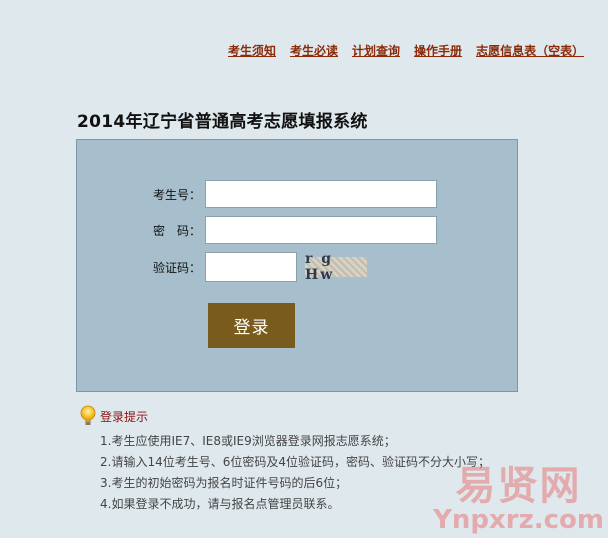 This screenshot has height=538, width=608. Describe the element at coordinates (321, 194) in the screenshot. I see `candidate-number-input` at that location.